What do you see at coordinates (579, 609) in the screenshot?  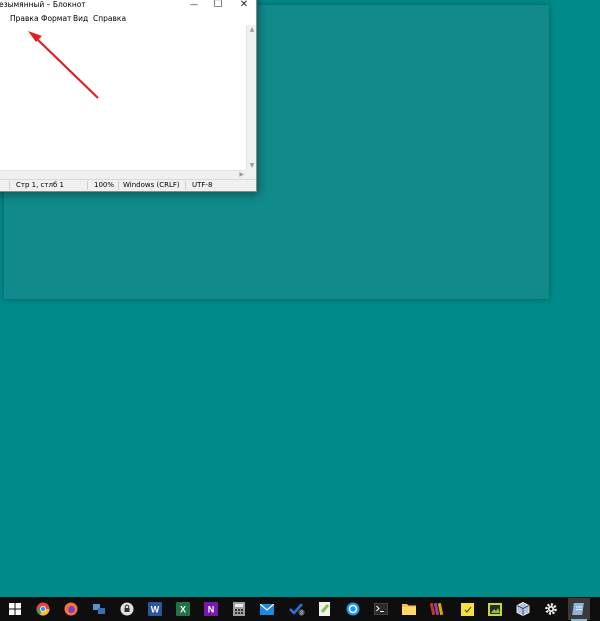 I see `notepad-icon` at bounding box center [579, 609].